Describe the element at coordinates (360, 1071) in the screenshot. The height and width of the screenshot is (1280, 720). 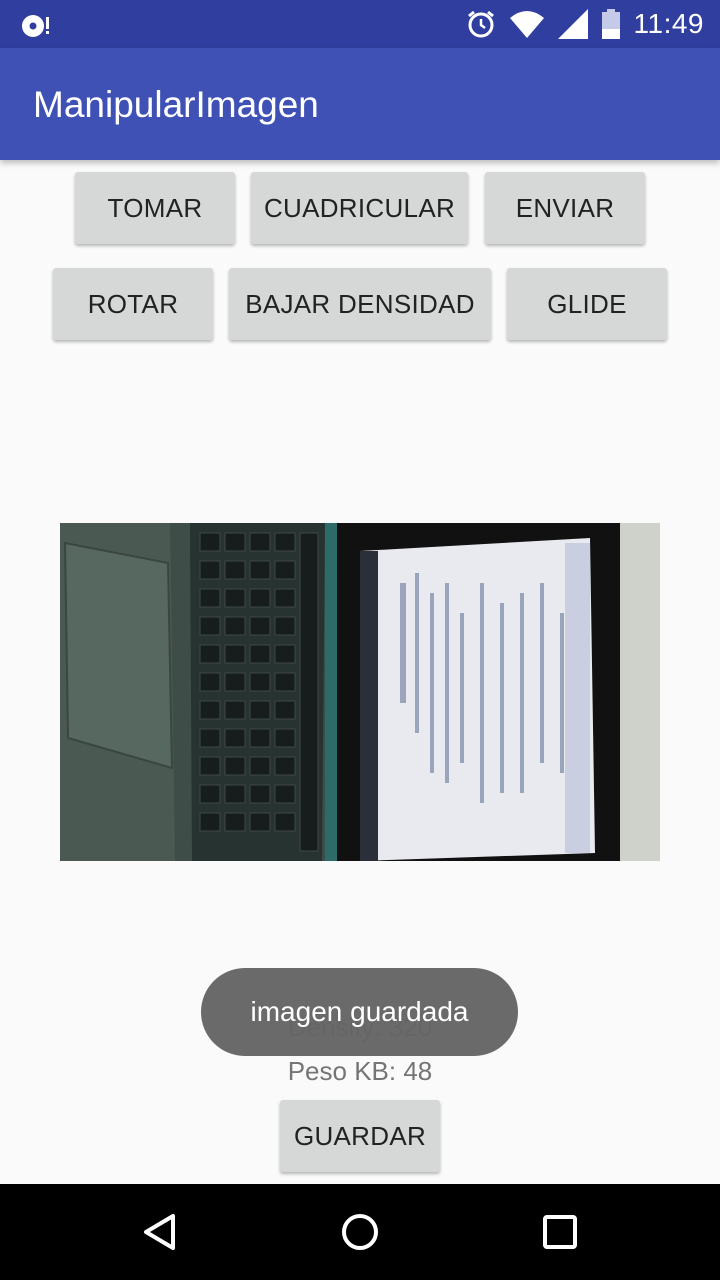
I see `peso-label: Peso KB: 48` at that location.